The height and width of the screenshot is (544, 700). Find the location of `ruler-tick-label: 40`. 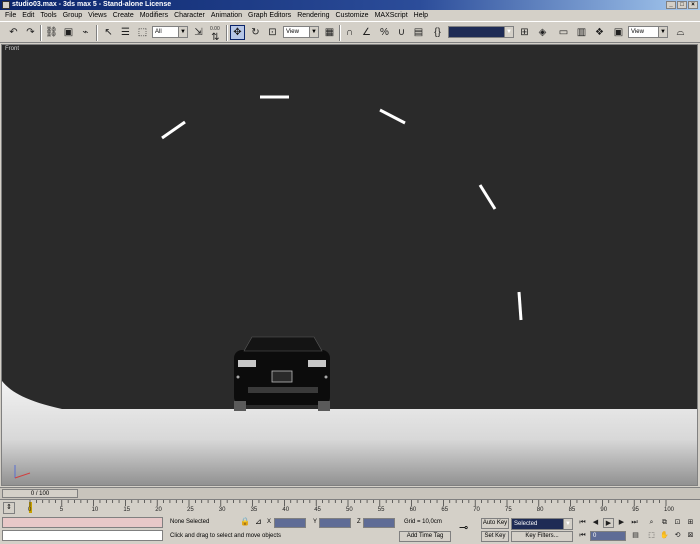

ruler-tick-label: 40 is located at coordinates (286, 510).